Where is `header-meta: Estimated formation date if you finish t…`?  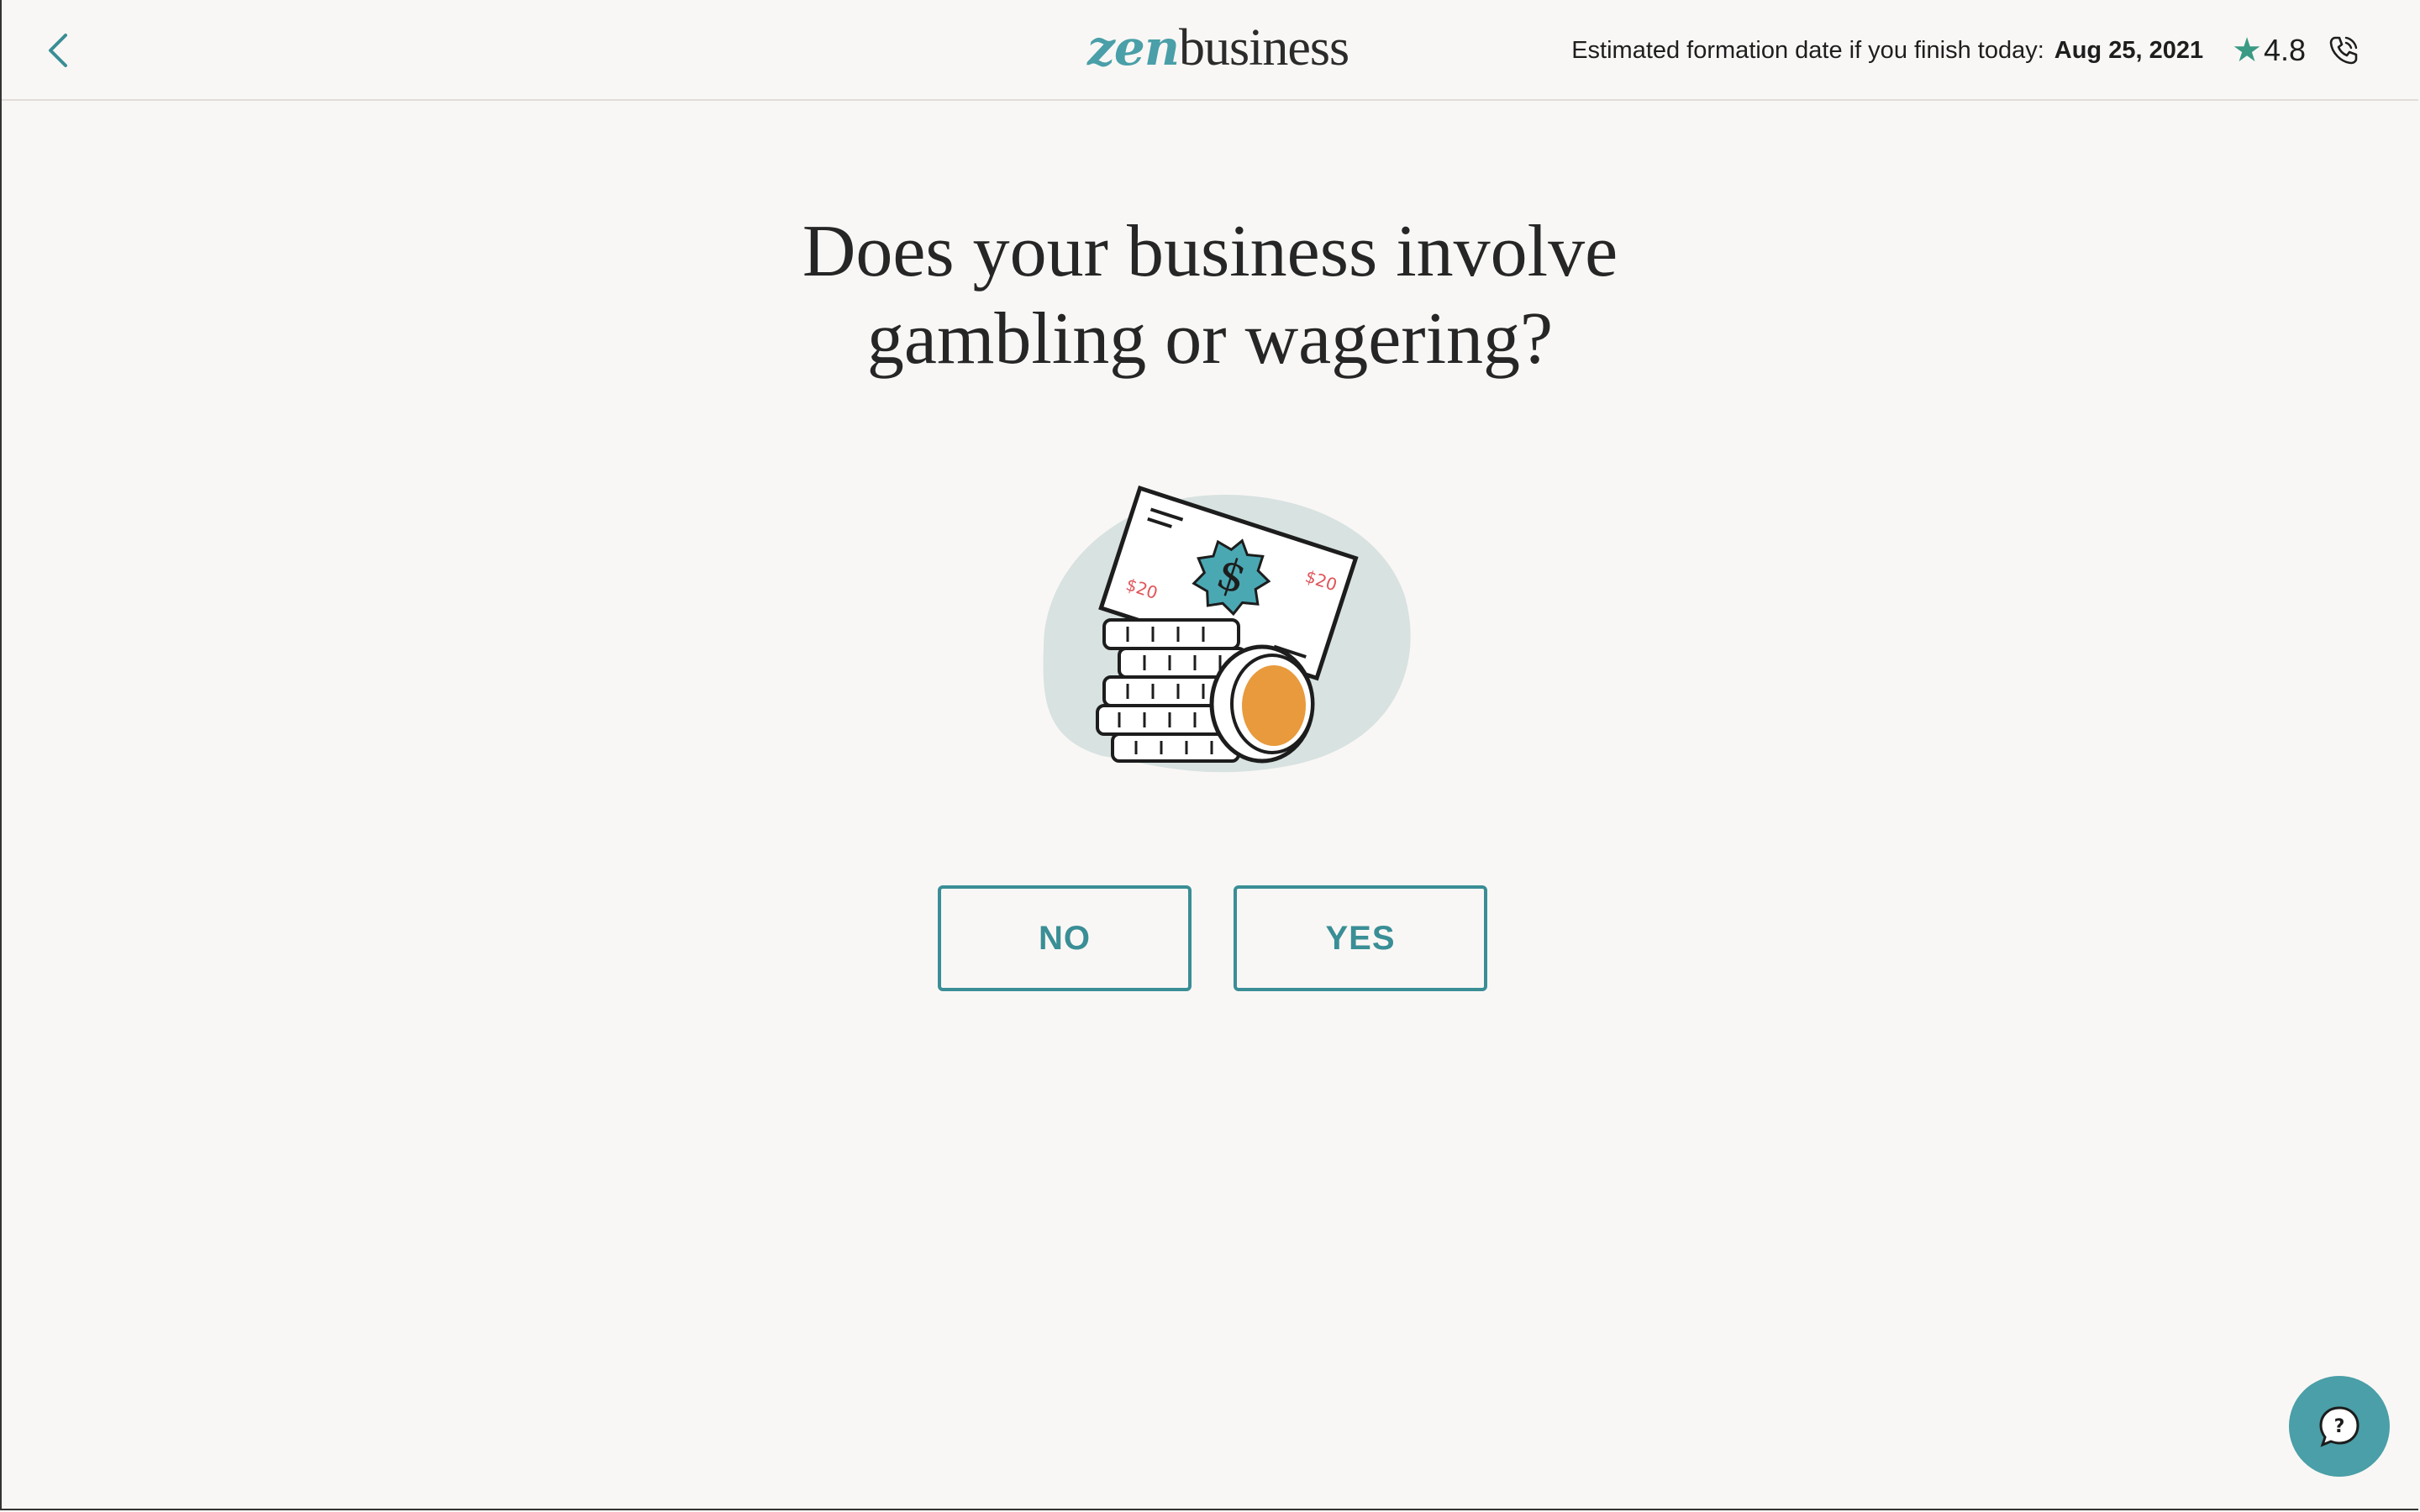 header-meta: Estimated formation date if you finish t… is located at coordinates (1966, 50).